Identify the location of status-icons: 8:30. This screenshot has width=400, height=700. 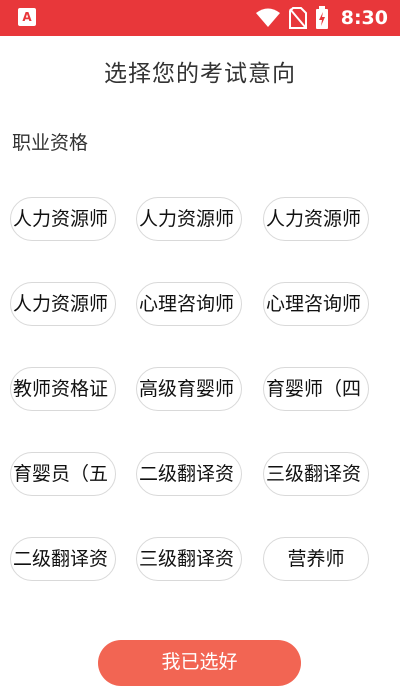
(321, 18).